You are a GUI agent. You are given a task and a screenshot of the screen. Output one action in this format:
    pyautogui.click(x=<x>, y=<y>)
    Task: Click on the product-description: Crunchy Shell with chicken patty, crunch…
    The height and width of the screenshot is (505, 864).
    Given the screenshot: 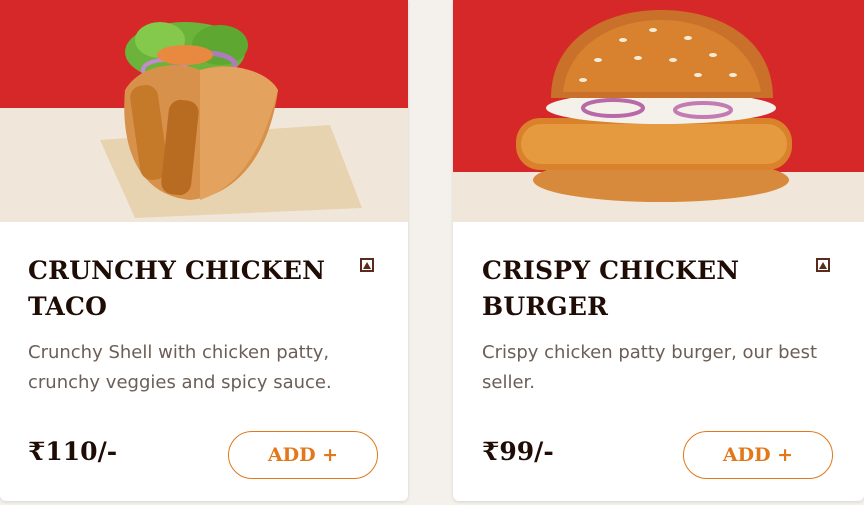 What is the action you would take?
    pyautogui.click(x=180, y=367)
    